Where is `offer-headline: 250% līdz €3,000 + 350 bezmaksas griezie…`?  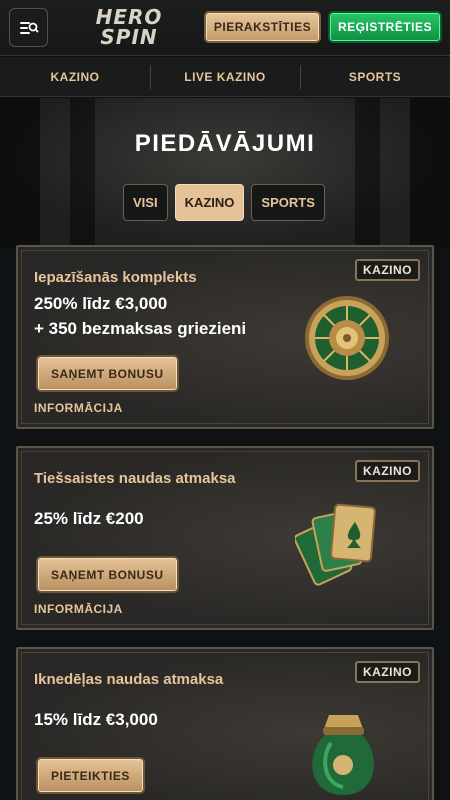 offer-headline: 250% līdz €3,000 + 350 bezmaksas griezie… is located at coordinates (140, 316).